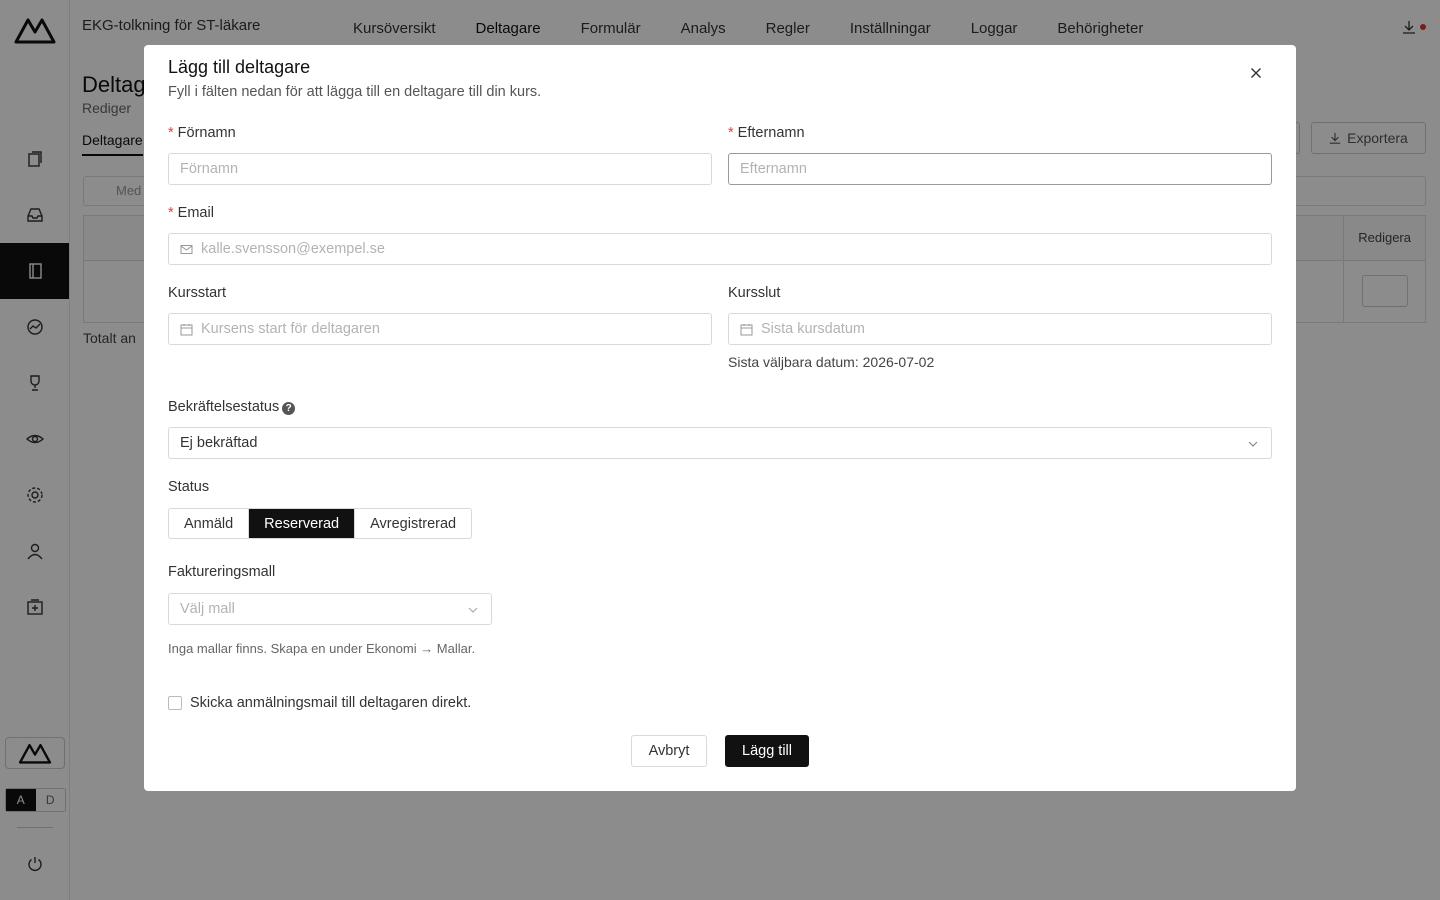 Image resolution: width=1440 pixels, height=900 pixels. I want to click on last-name-label: * Efternamn, so click(766, 133).